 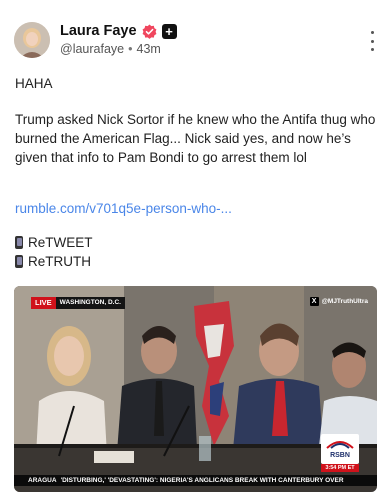 I want to click on x-logo-icon: X, so click(x=314, y=301).